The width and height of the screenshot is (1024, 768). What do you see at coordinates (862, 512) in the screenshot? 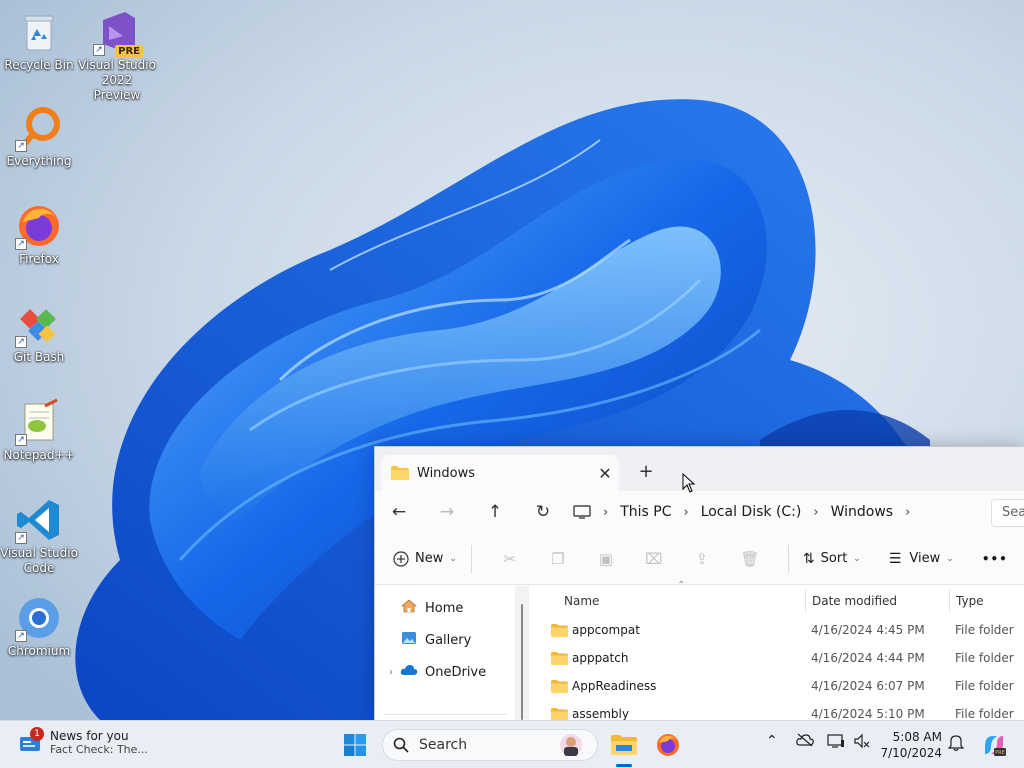
I see `breadcrumb-windows: Windows` at bounding box center [862, 512].